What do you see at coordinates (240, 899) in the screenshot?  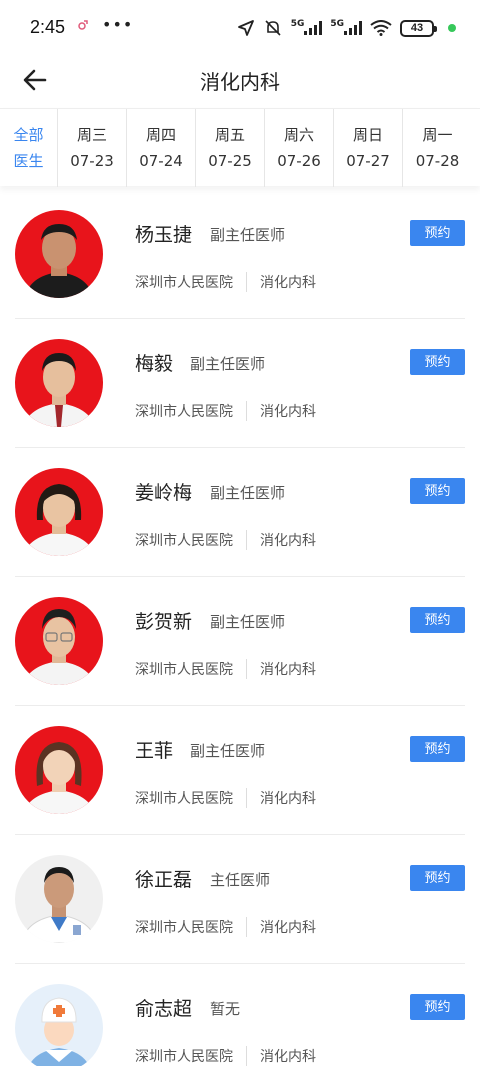 I see `doctor-row: 徐正磊 主任医师 深圳市人民医院 消化内科 预约` at bounding box center [240, 899].